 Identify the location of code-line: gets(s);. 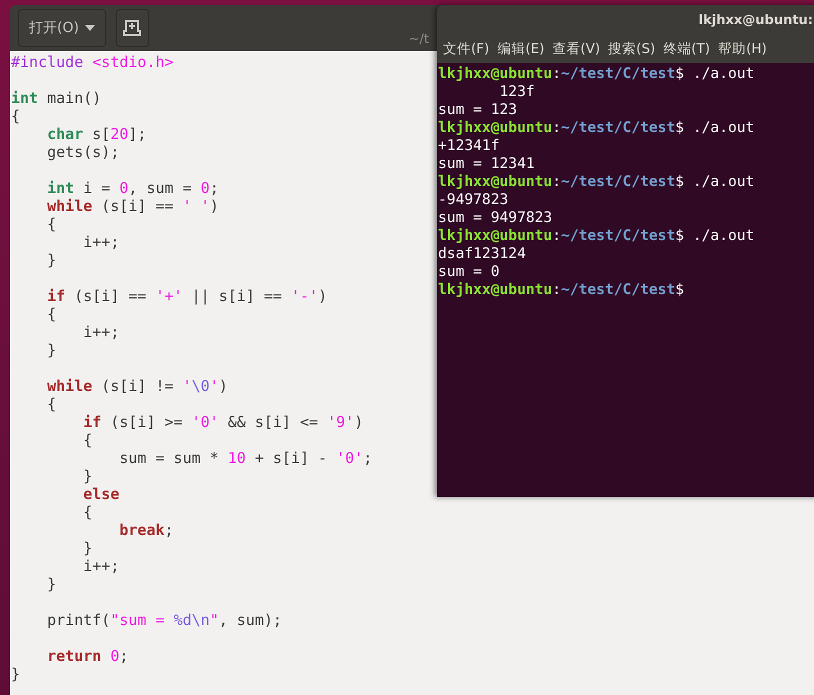
(83, 152).